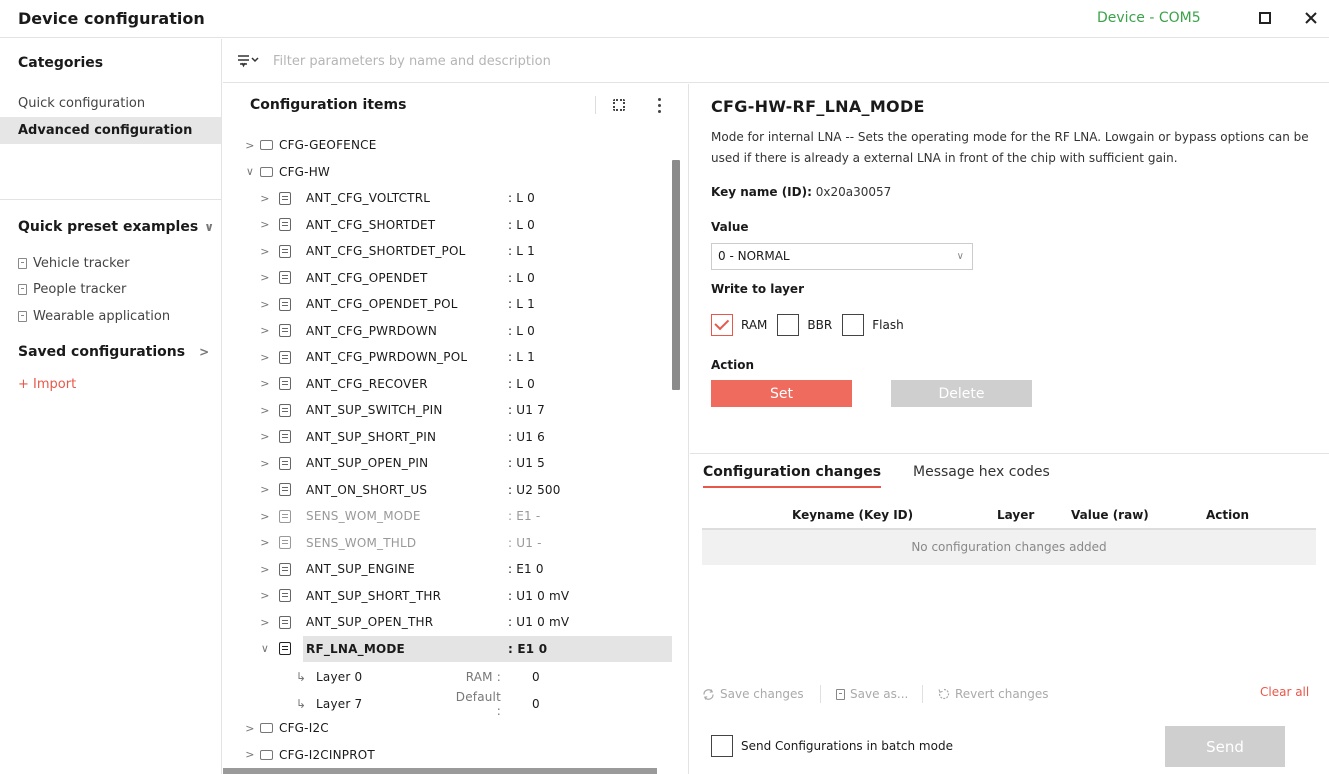  Describe the element at coordinates (81, 263) in the screenshot. I see `preset-label: Vehicle tracker` at that location.